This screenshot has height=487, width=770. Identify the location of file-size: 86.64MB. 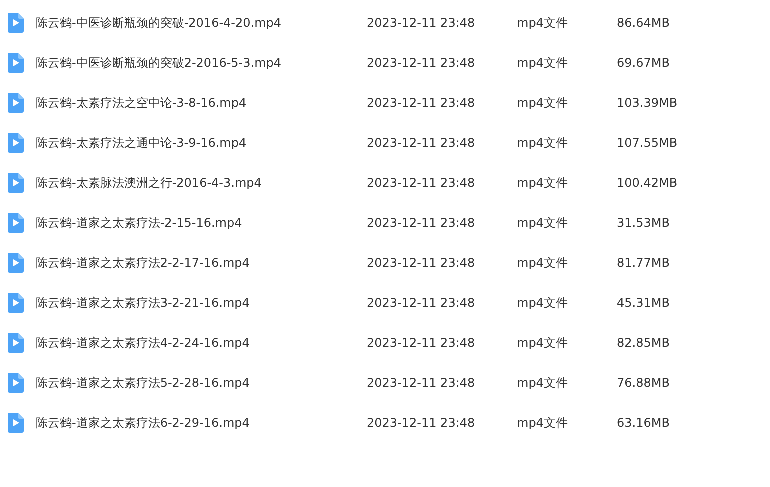
(644, 23).